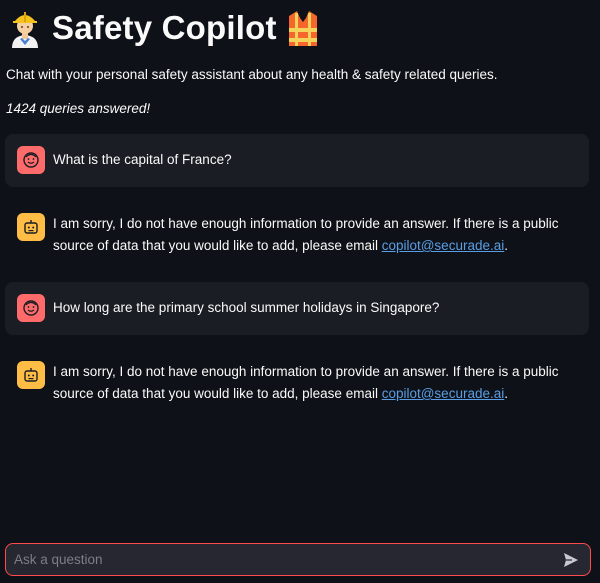 The width and height of the screenshot is (600, 583). I want to click on page-title: Safety Copilot, so click(164, 27).